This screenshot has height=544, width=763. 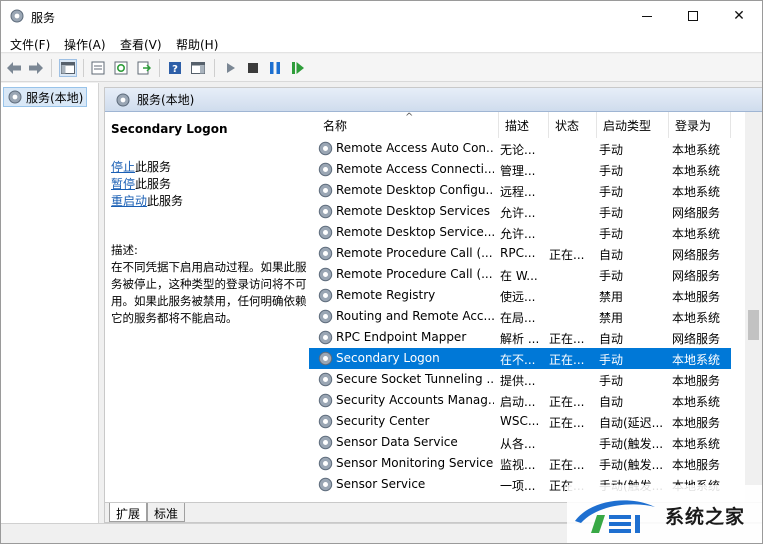 What do you see at coordinates (647, 16) in the screenshot?
I see `minimize-button` at bounding box center [647, 16].